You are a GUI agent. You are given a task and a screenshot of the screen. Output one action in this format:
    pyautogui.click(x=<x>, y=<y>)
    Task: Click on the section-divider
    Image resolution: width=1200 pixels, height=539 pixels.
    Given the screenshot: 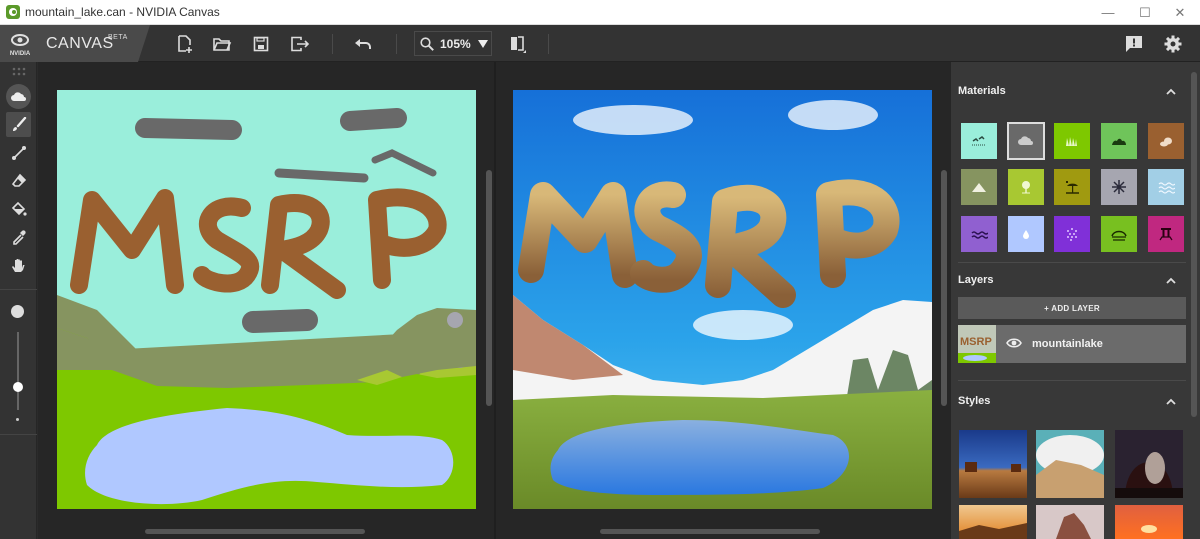 What is the action you would take?
    pyautogui.click(x=1072, y=262)
    